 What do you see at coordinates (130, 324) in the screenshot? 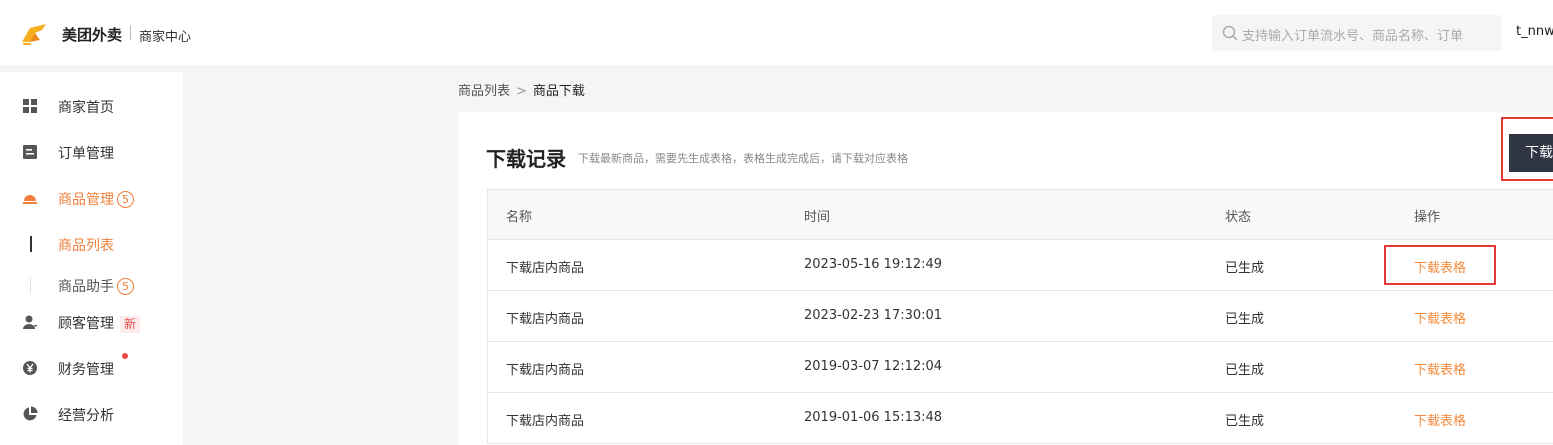
I see `new-tag: 新` at bounding box center [130, 324].